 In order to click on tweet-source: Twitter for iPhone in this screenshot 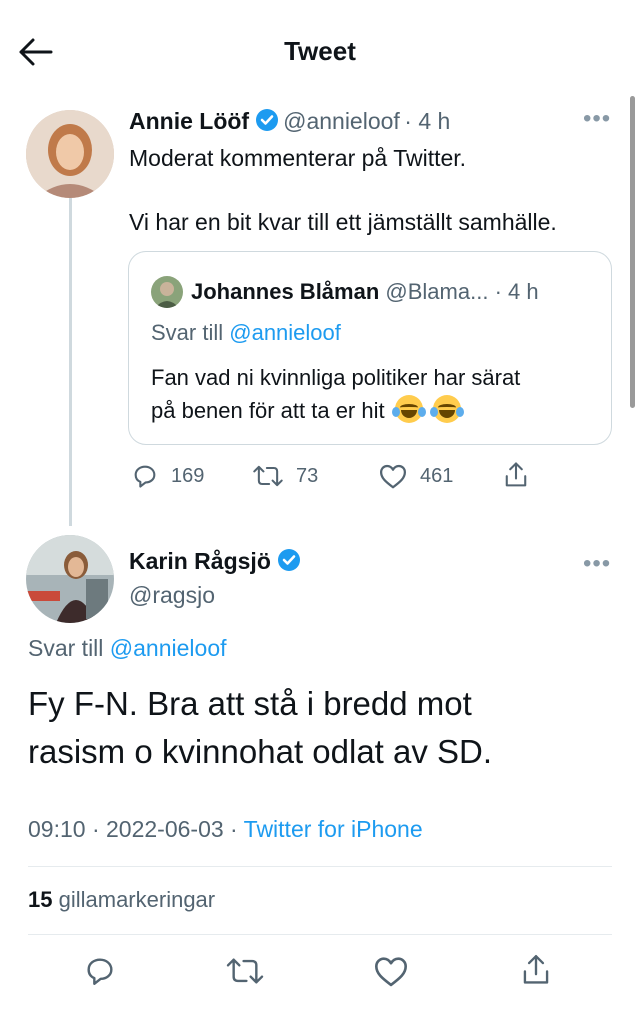, I will do `click(333, 829)`.